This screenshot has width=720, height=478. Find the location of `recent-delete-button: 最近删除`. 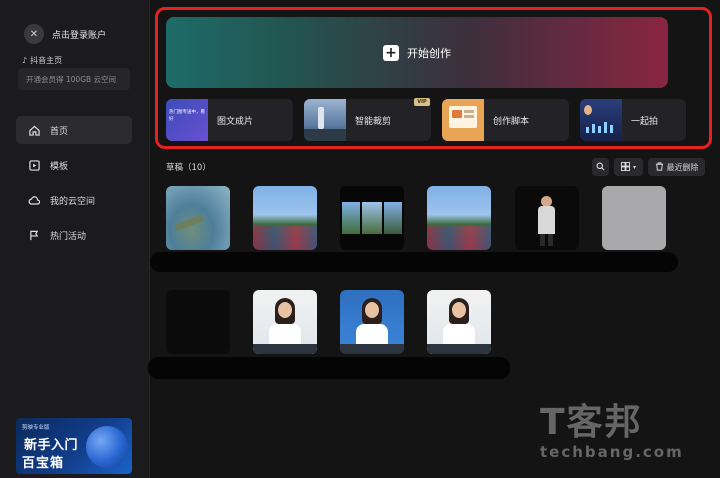

recent-delete-button: 最近删除 is located at coordinates (676, 167).